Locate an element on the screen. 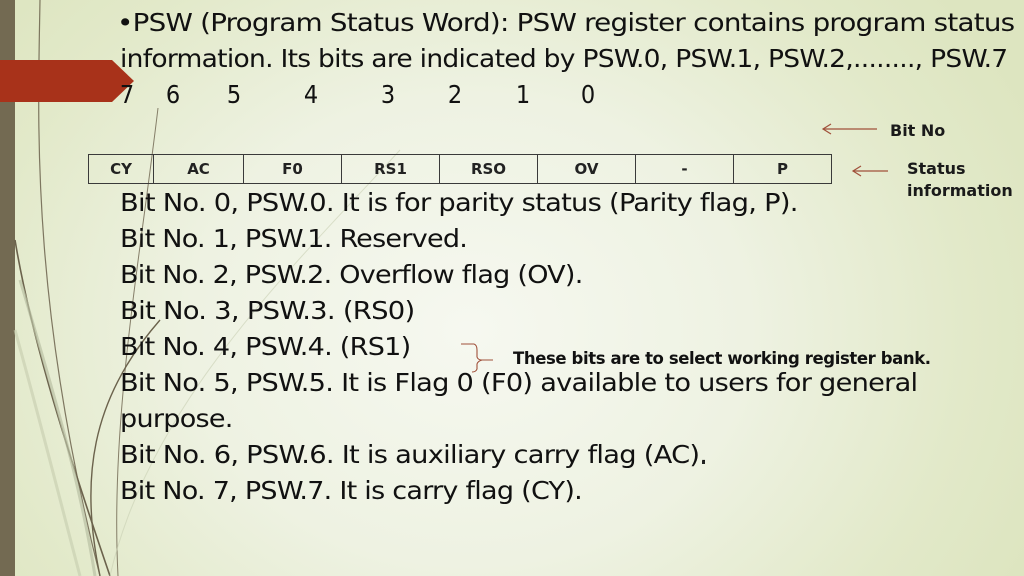 The width and height of the screenshot is (1024, 576). bit-number: 6 is located at coordinates (173, 94).